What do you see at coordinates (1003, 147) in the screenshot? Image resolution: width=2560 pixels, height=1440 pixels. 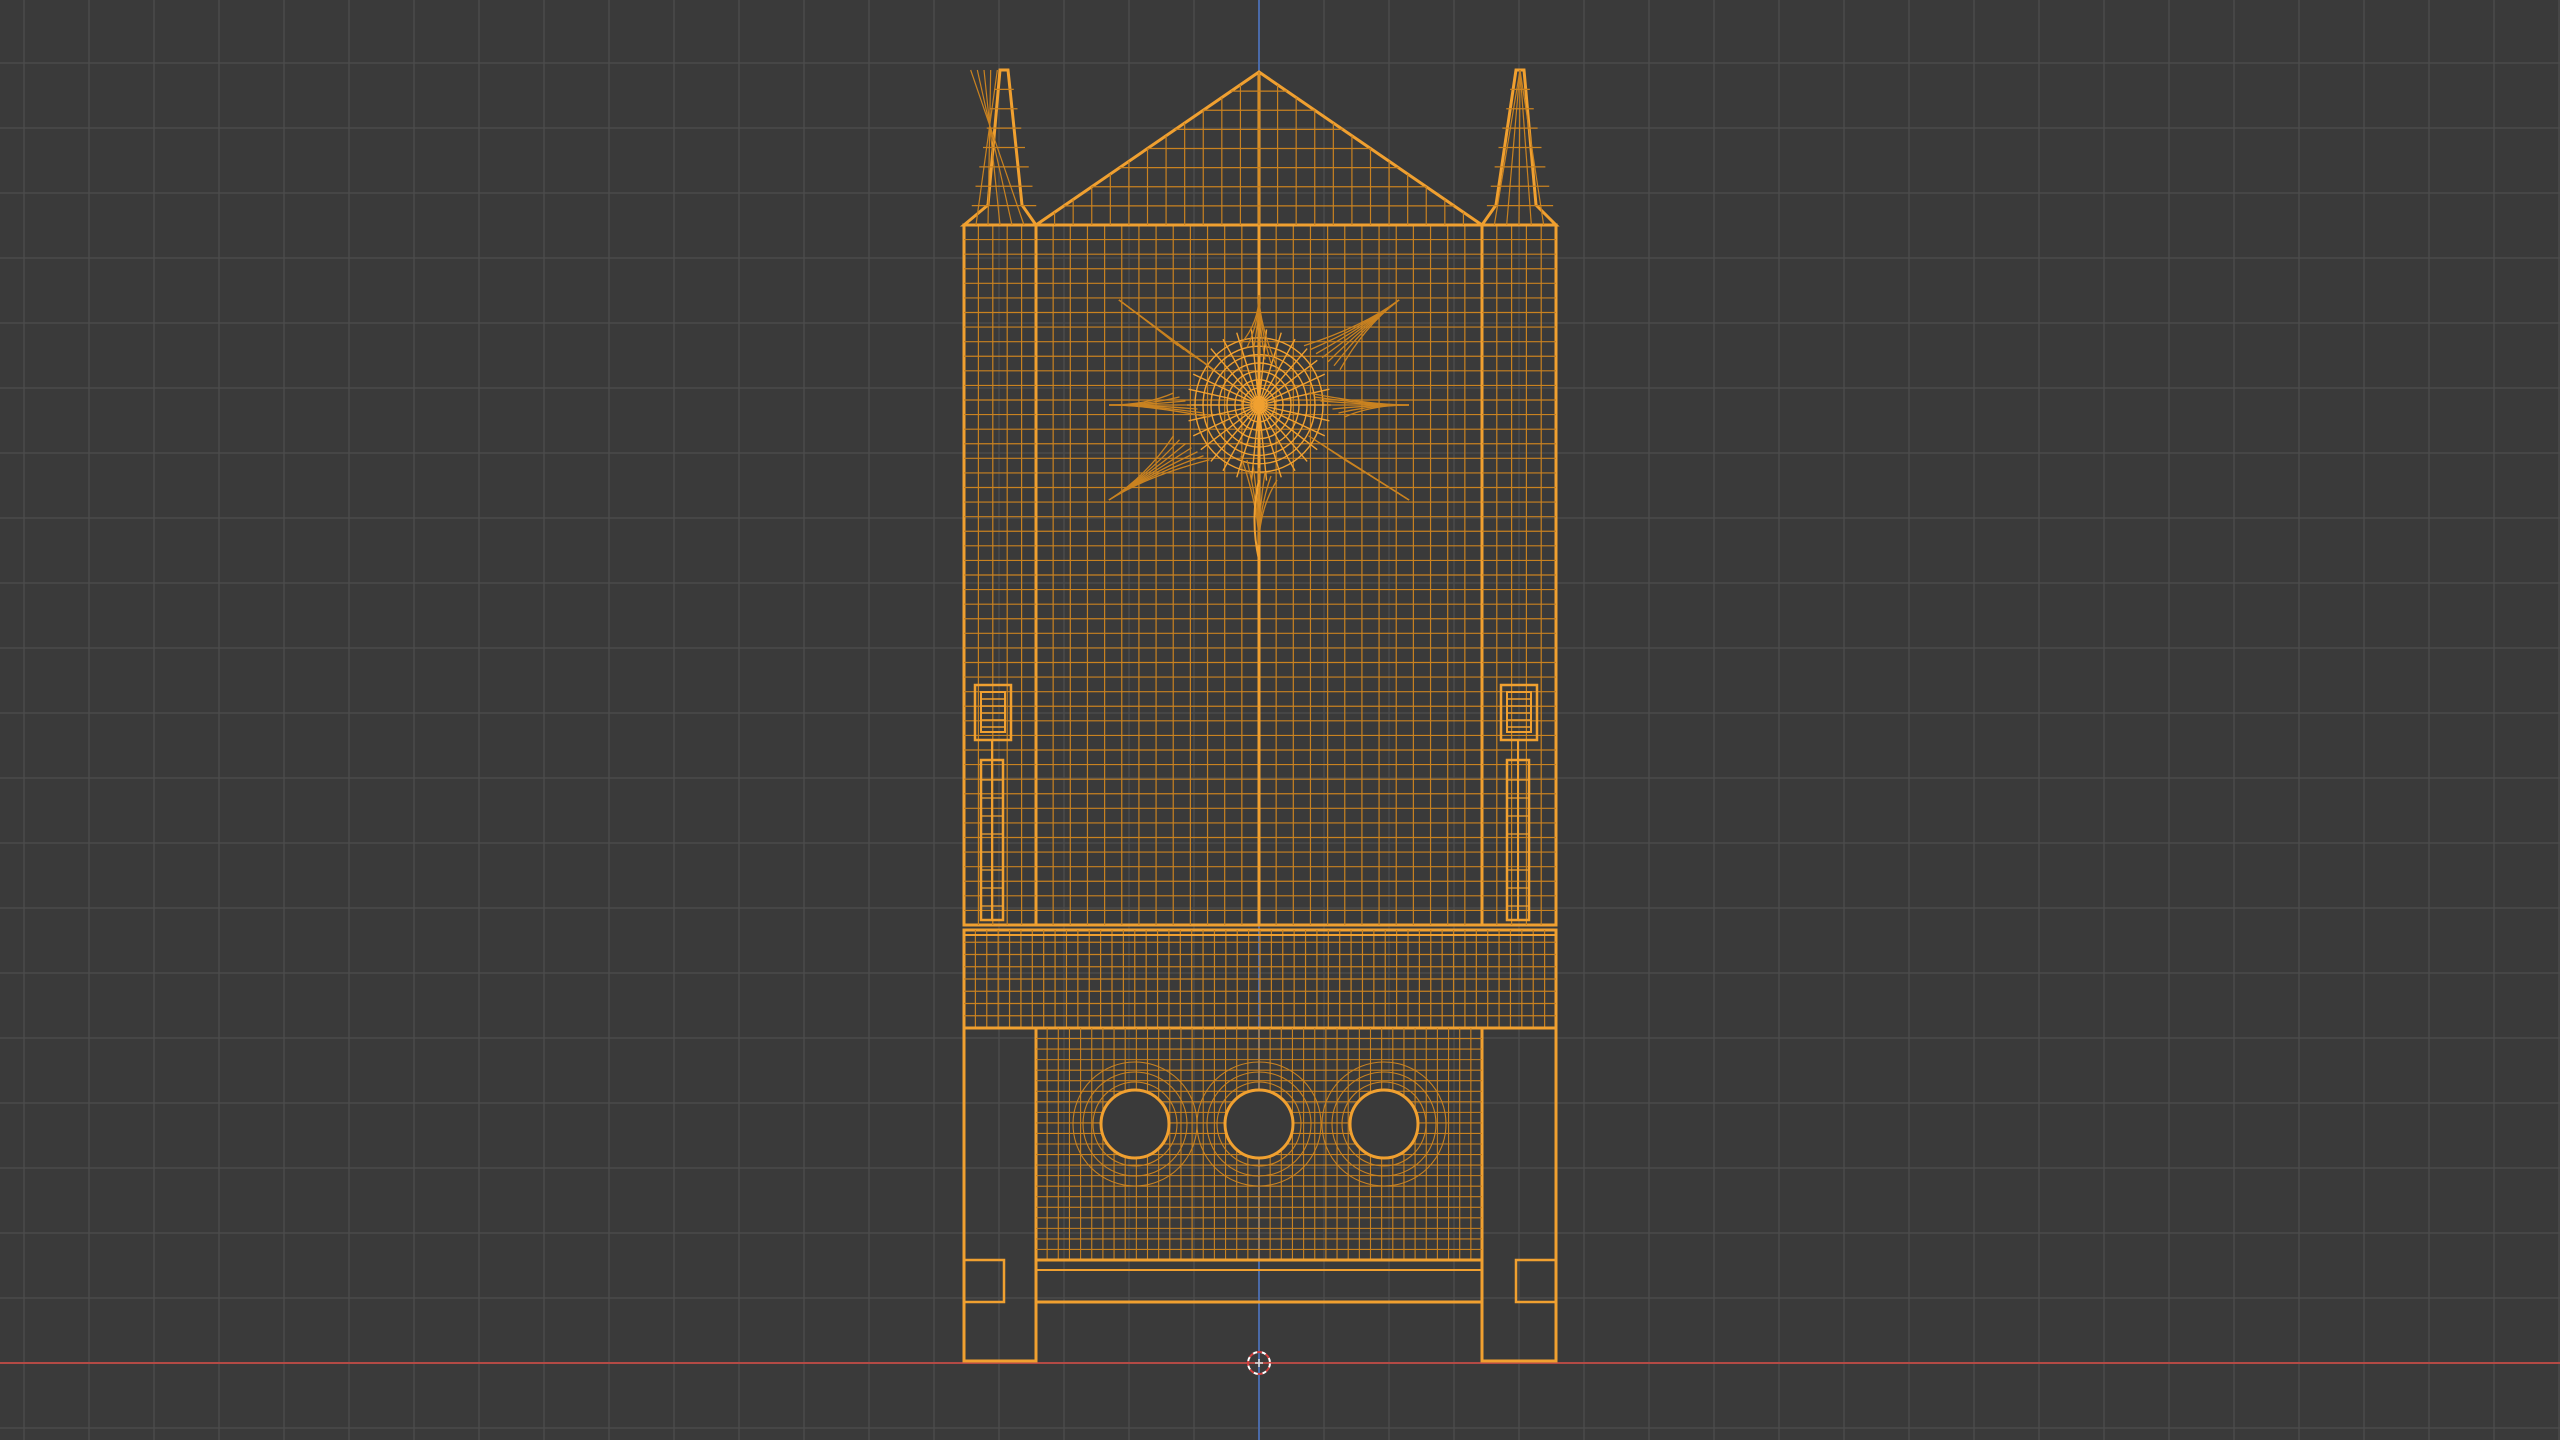 I see `left-spire-wires` at bounding box center [1003, 147].